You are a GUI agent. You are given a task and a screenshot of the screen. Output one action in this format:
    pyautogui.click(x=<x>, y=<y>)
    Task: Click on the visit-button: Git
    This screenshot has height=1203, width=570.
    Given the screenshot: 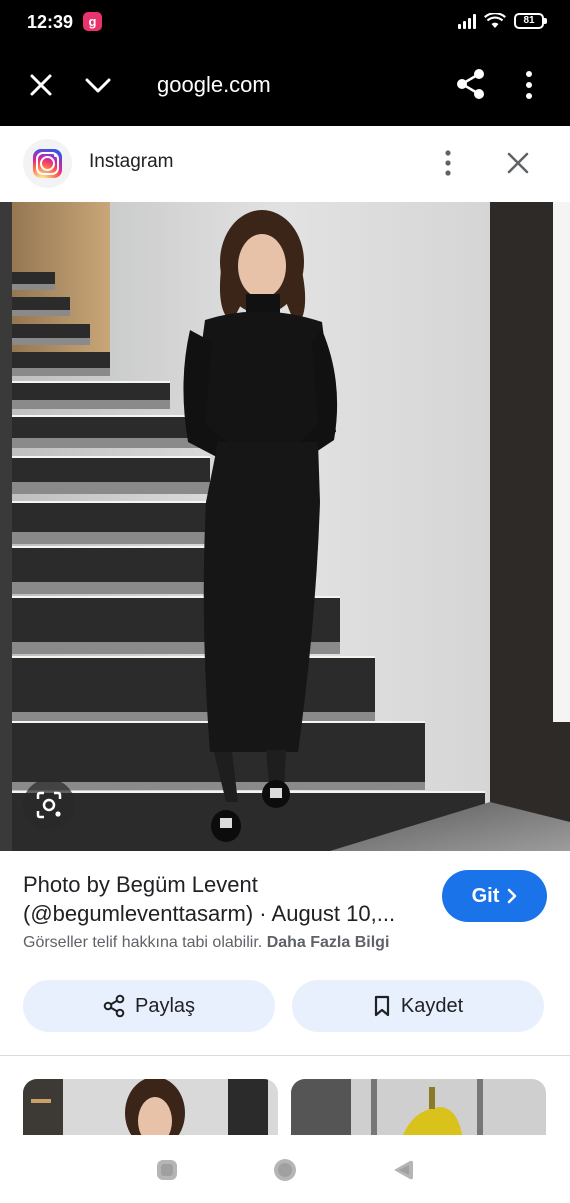 What is the action you would take?
    pyautogui.click(x=494, y=896)
    